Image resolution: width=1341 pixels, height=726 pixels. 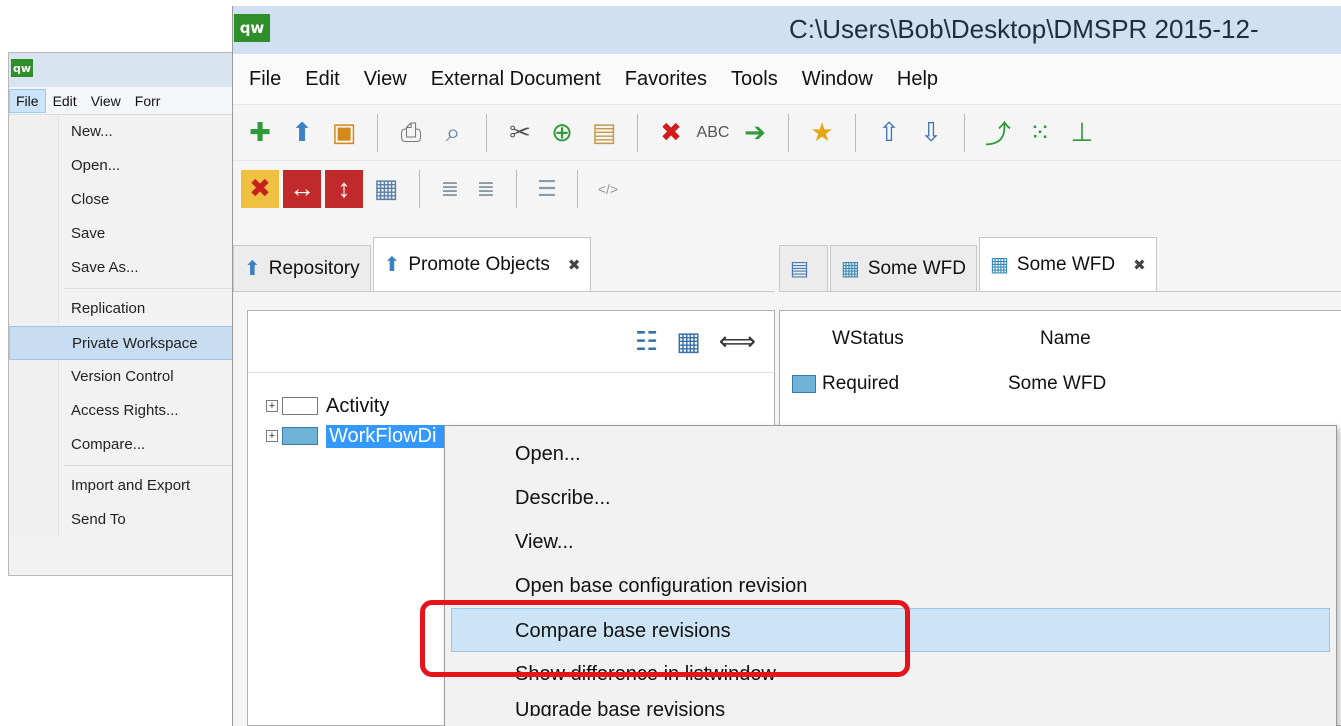 What do you see at coordinates (516, 79) in the screenshot?
I see `menu-external-document: External Document` at bounding box center [516, 79].